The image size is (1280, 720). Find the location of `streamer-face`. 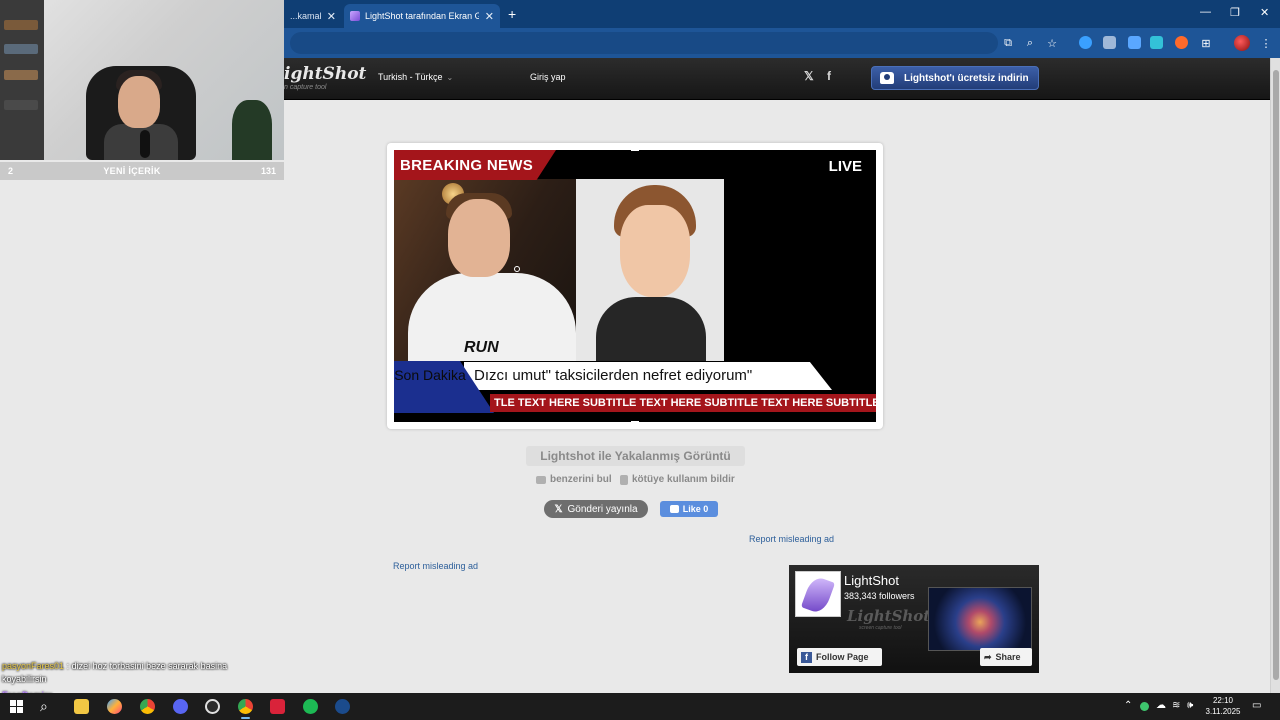

streamer-face is located at coordinates (139, 102).